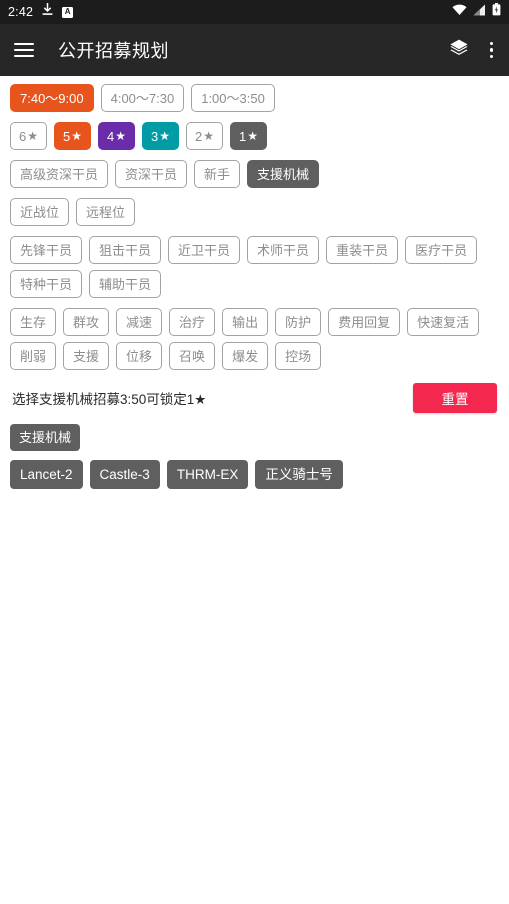  I want to click on rarity-chip-0: 6 ★, so click(28, 136).